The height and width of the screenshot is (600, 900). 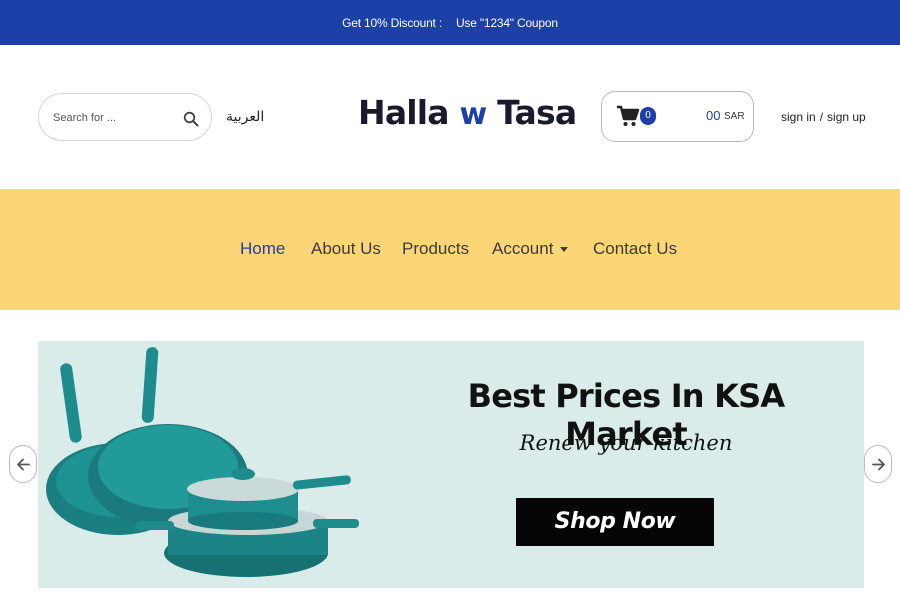 I want to click on logo-text-2: w, so click(x=473, y=114).